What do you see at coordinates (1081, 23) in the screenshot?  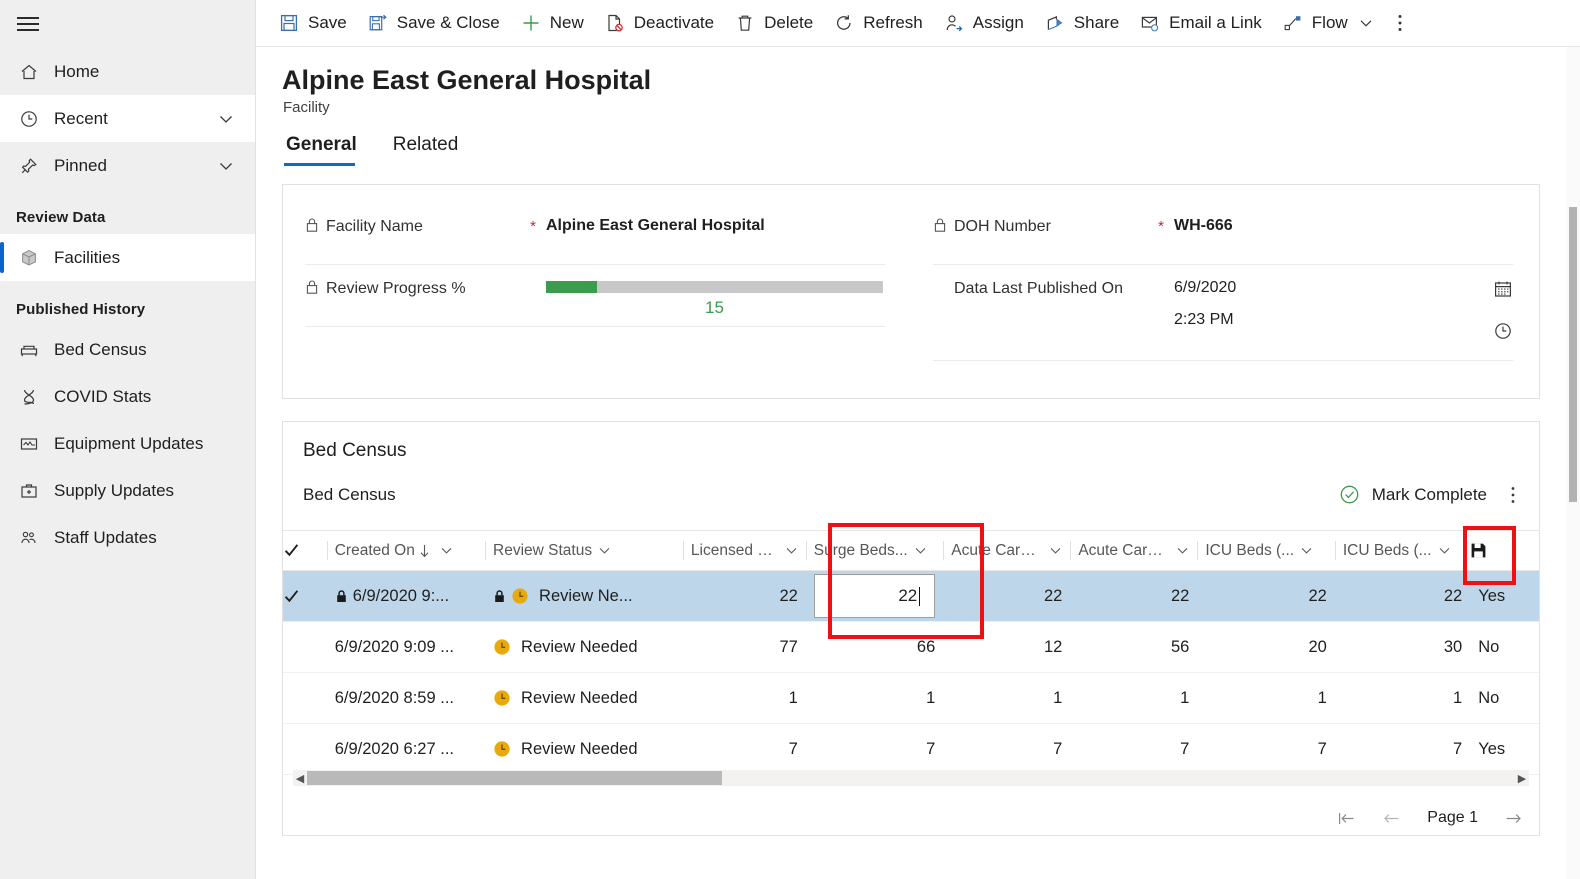 I see `share-button: Share` at bounding box center [1081, 23].